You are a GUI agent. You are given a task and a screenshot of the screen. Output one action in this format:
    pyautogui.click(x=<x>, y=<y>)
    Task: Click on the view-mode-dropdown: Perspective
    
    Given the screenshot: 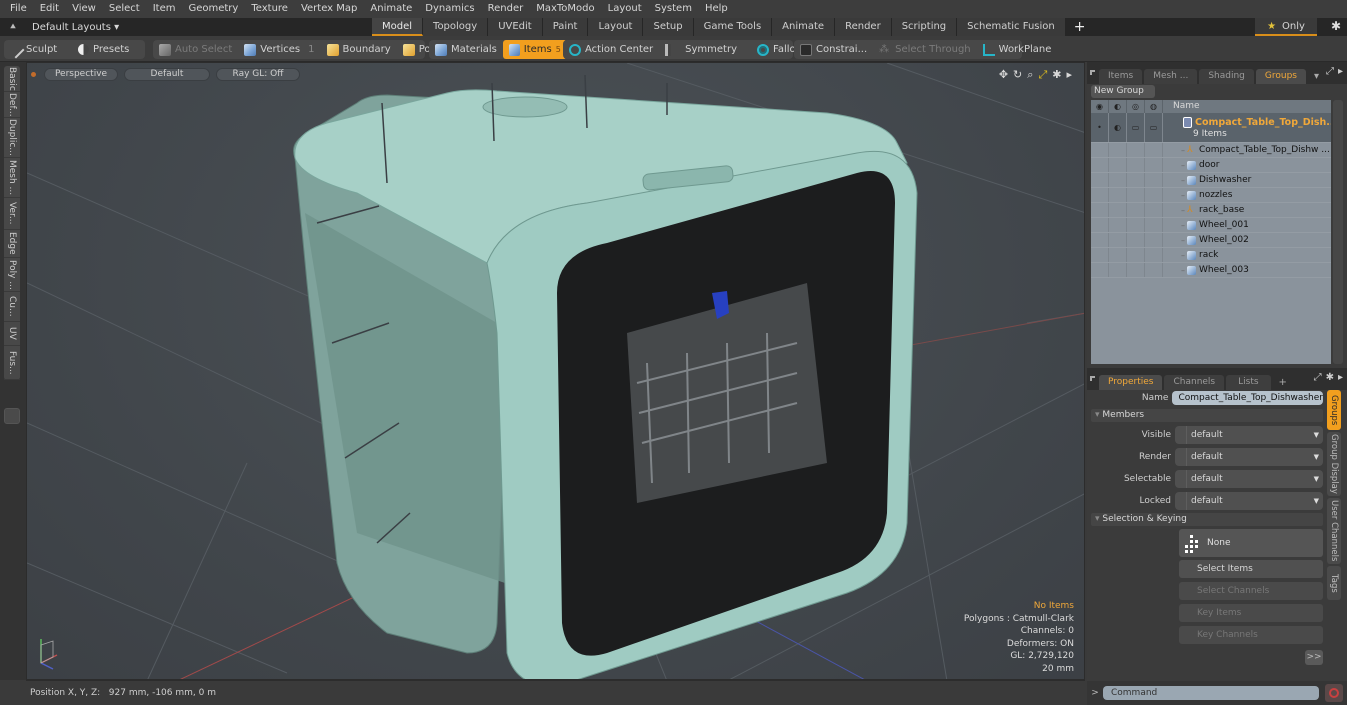 What is the action you would take?
    pyautogui.click(x=81, y=74)
    